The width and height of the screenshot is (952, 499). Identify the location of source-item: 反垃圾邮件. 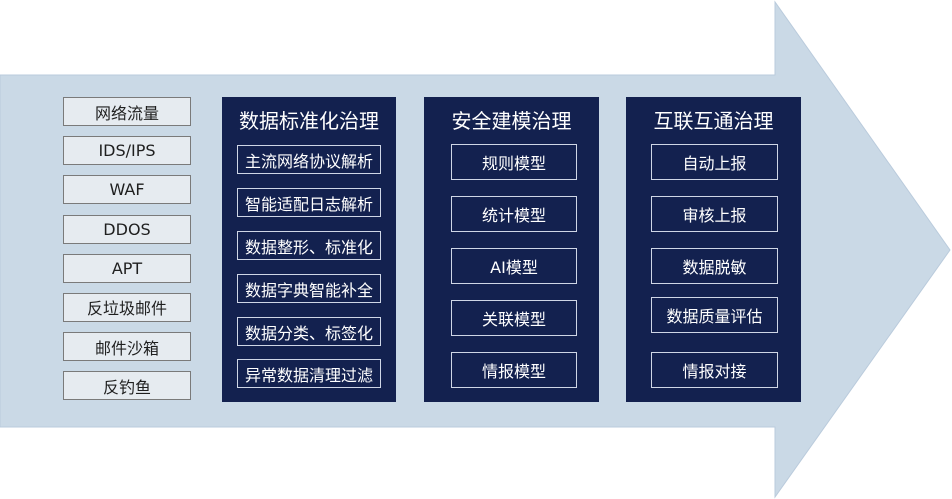
(127, 307).